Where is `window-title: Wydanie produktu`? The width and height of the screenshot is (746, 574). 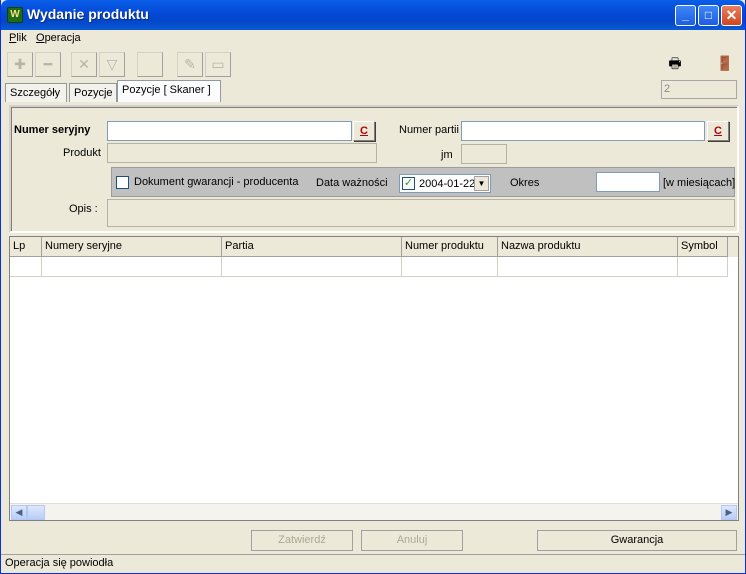
window-title: Wydanie produktu is located at coordinates (88, 14).